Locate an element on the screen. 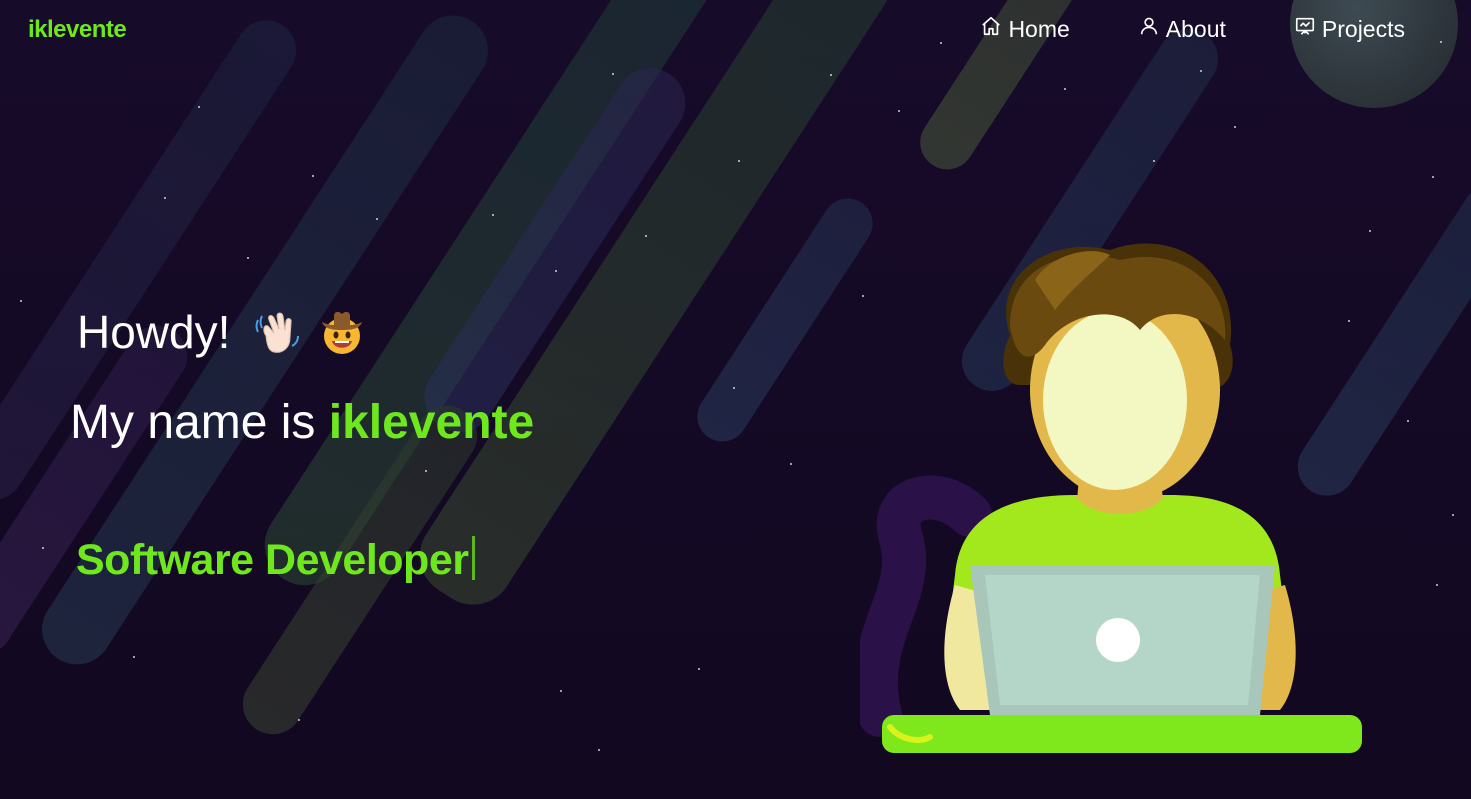 The height and width of the screenshot is (799, 1471). greeting-text: Howdy! is located at coordinates (154, 332).